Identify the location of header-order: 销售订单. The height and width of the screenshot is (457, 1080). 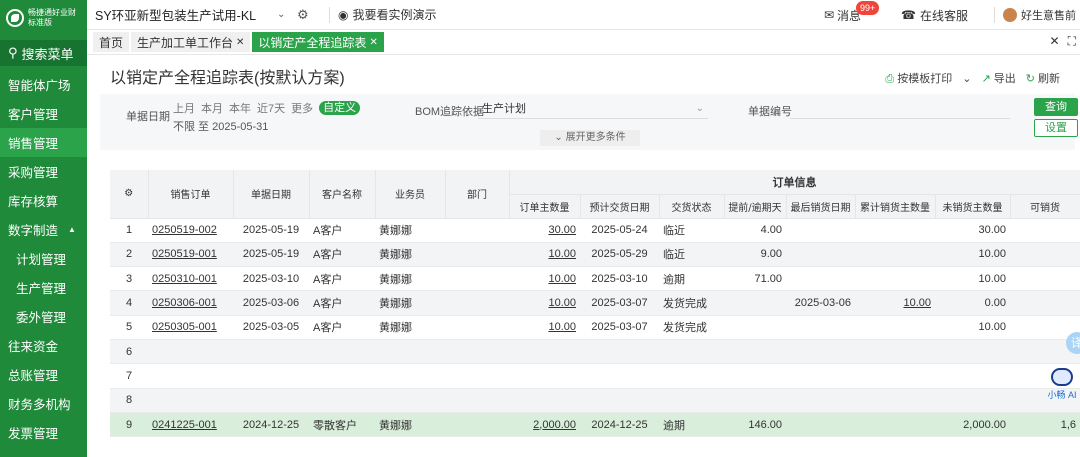
(191, 194).